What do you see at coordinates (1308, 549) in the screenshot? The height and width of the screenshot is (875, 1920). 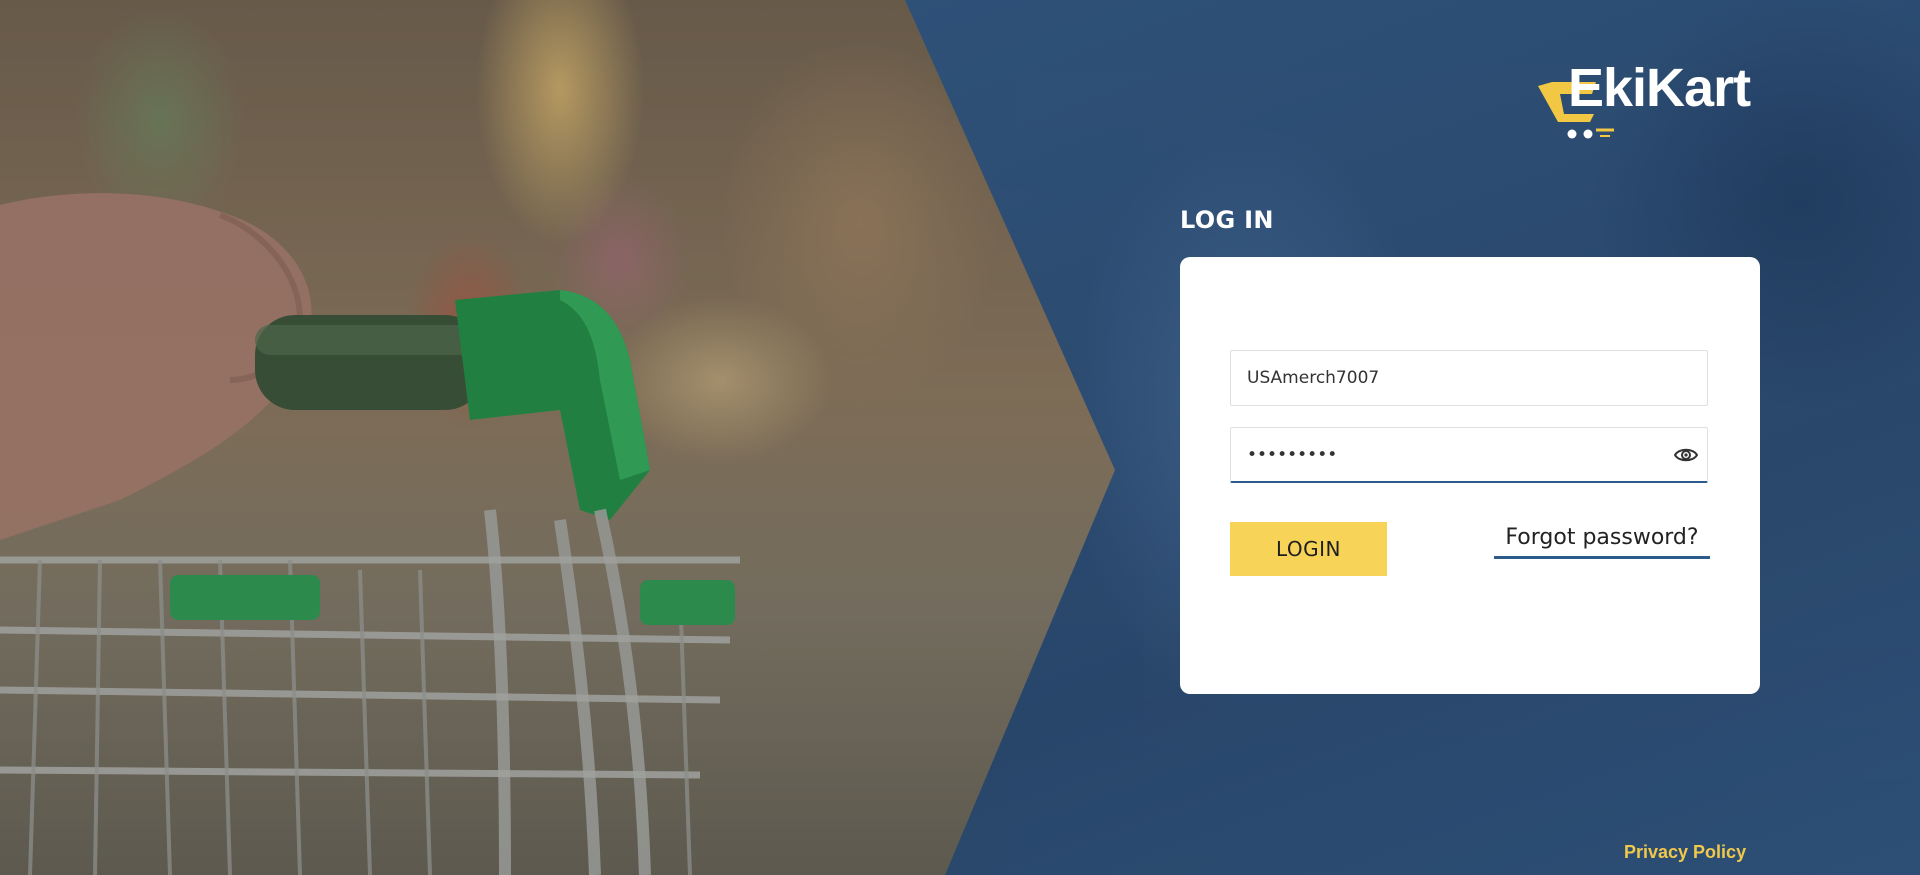 I see `login-button: LOGIN` at bounding box center [1308, 549].